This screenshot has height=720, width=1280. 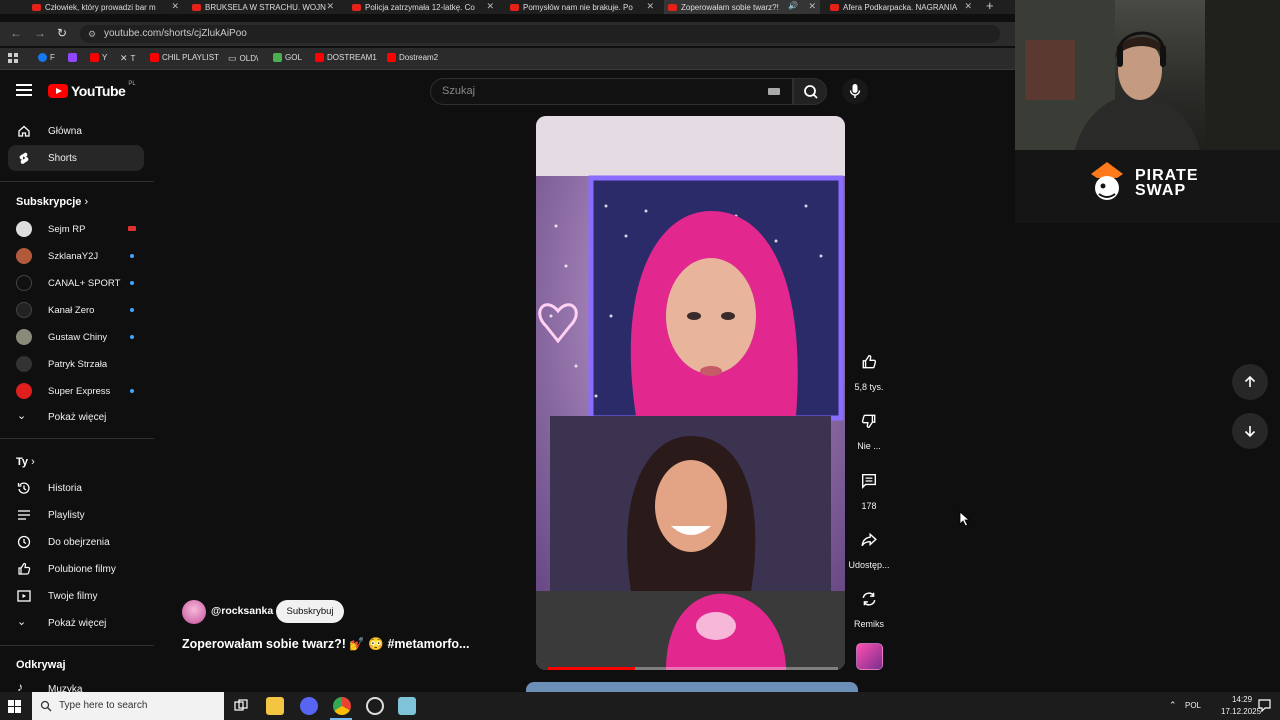 What do you see at coordinates (243, 58) in the screenshot?
I see `bookmark-folder-old: ▭ OLD\` at bounding box center [243, 58].